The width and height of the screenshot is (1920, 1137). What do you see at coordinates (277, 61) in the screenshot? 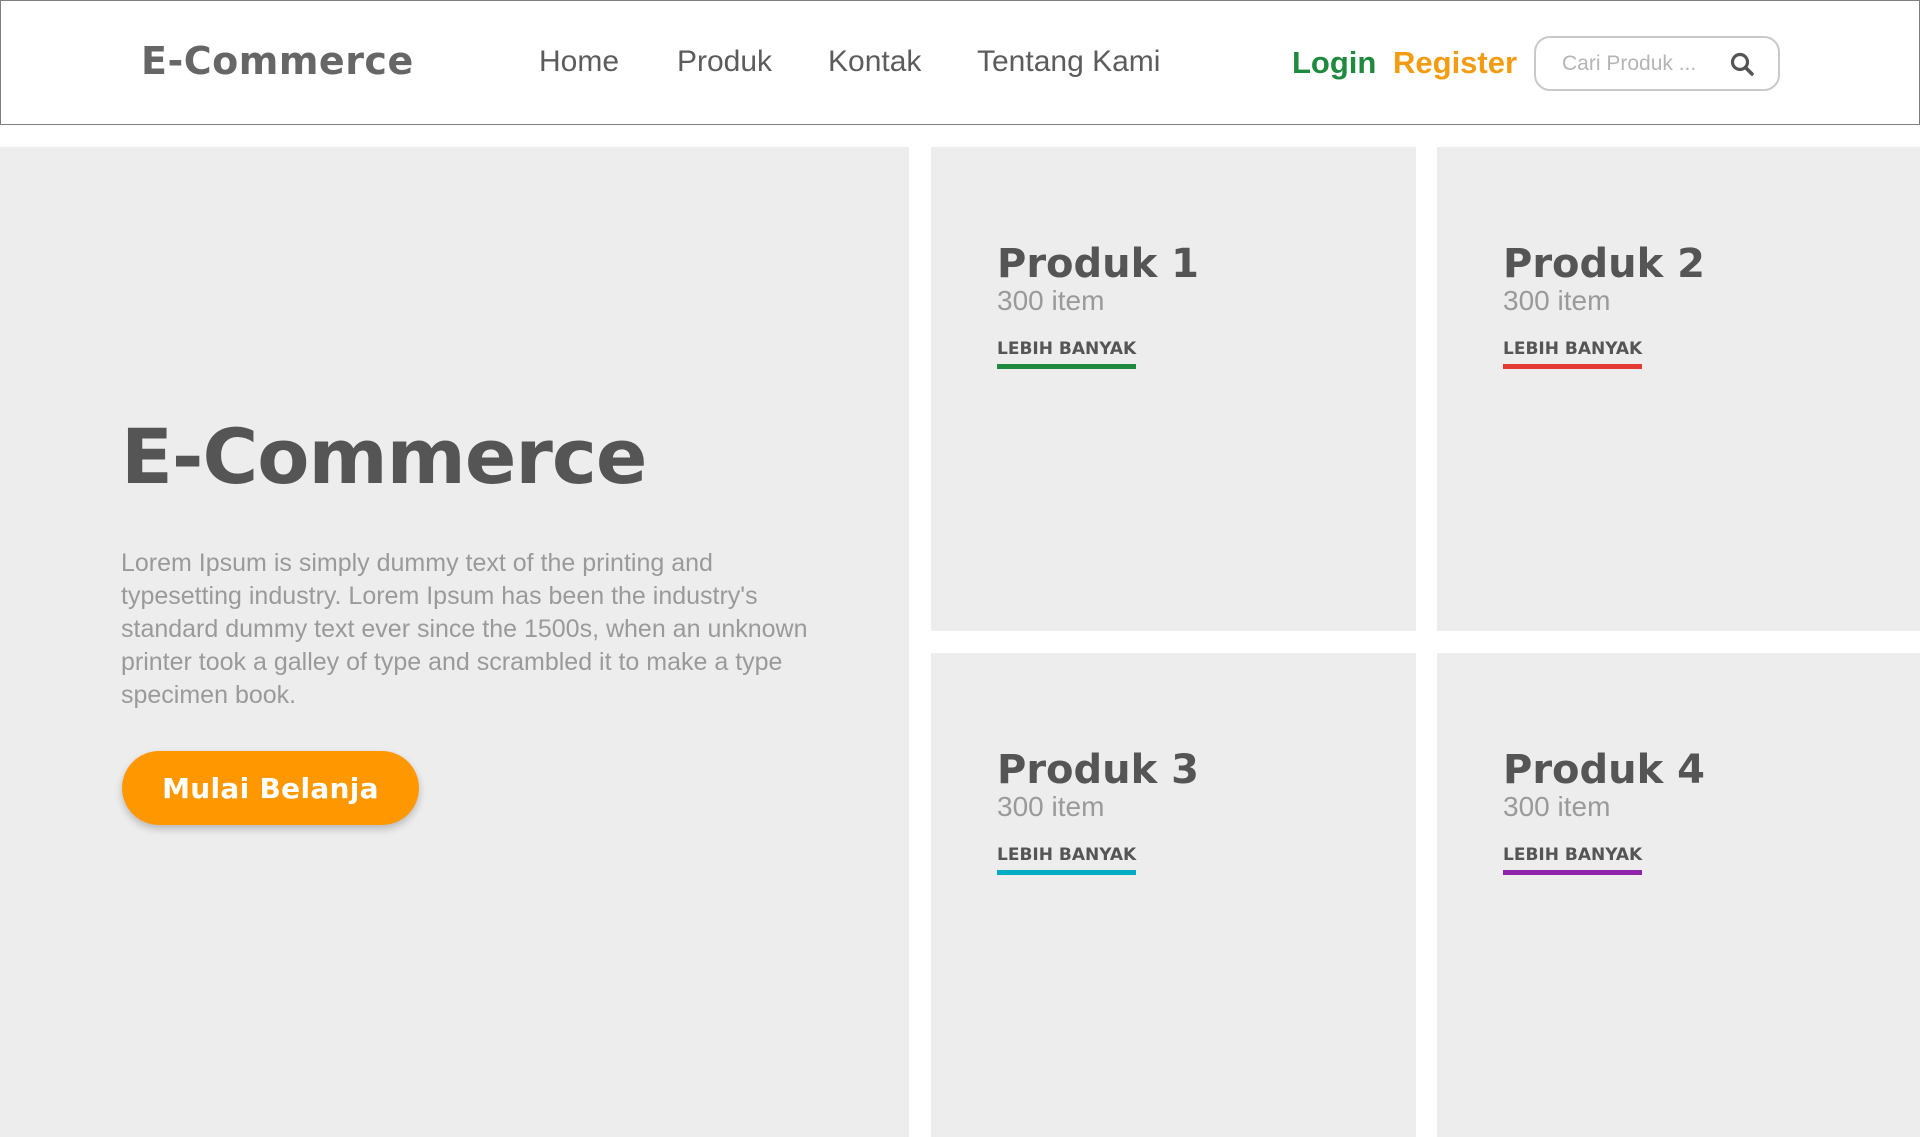
I see `site-logo: E-Commerce` at bounding box center [277, 61].